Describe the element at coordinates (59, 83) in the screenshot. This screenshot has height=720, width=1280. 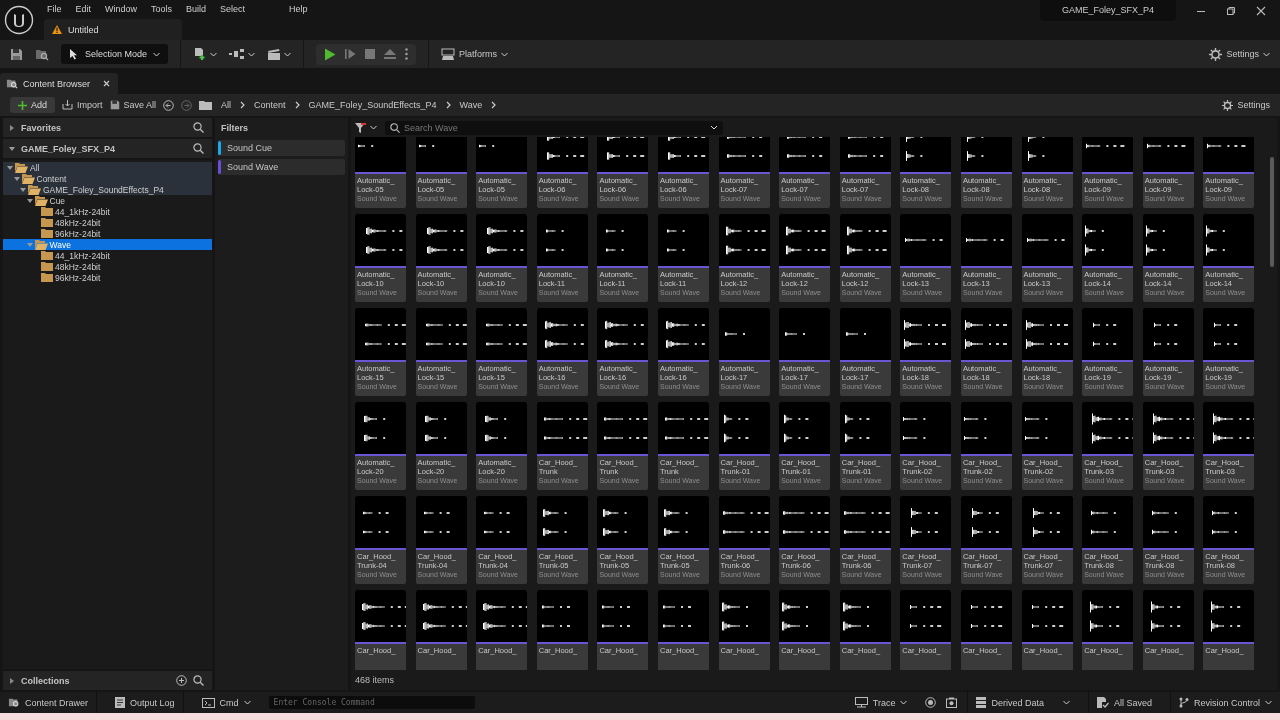
I see `content-browser-tab: Content Browser` at that location.